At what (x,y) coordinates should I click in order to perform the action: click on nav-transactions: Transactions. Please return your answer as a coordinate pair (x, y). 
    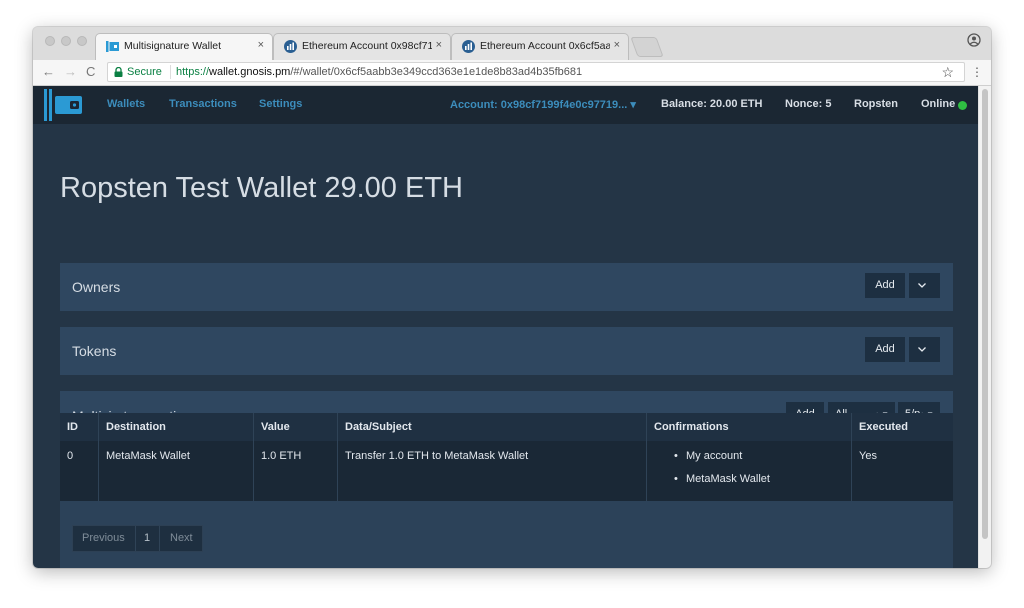
    Looking at the image, I should click on (203, 104).